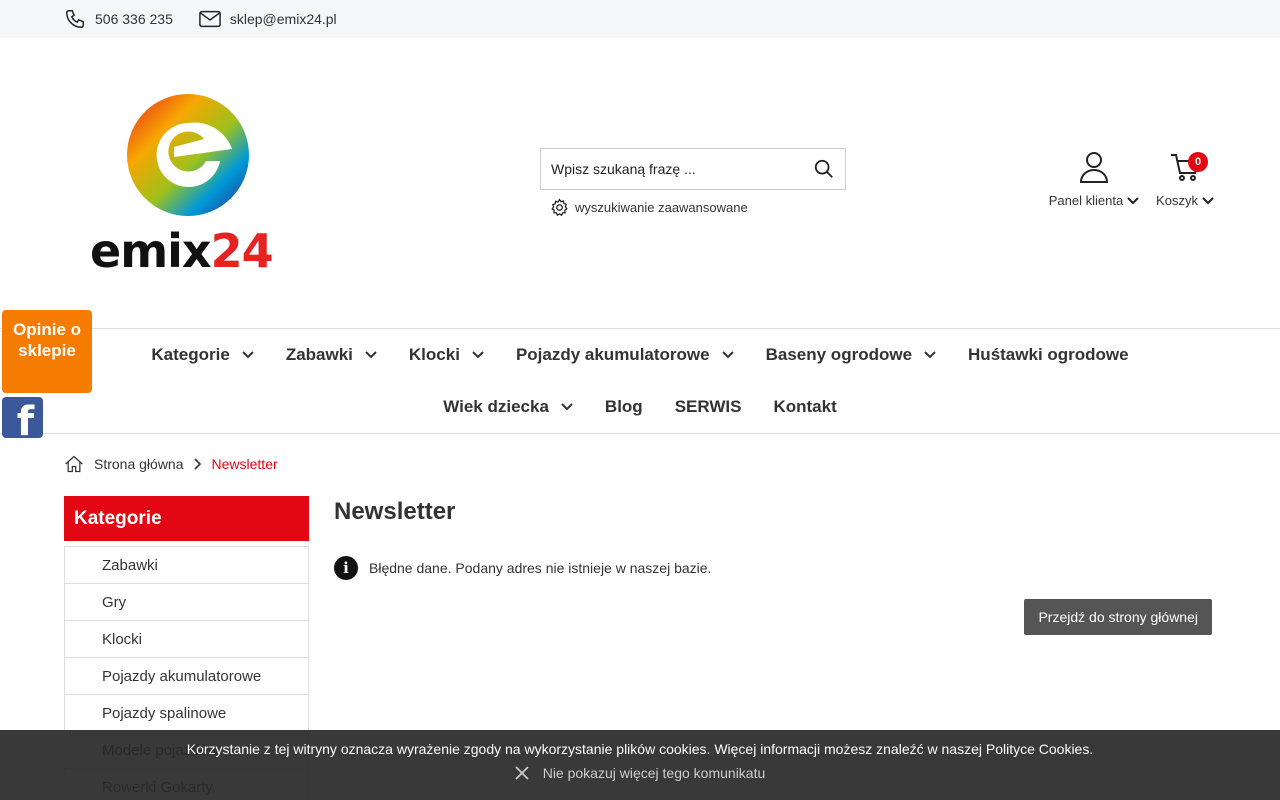 Image resolution: width=1280 pixels, height=800 pixels. What do you see at coordinates (186, 639) in the screenshot?
I see `sidebar-item-klocki: Klocki` at bounding box center [186, 639].